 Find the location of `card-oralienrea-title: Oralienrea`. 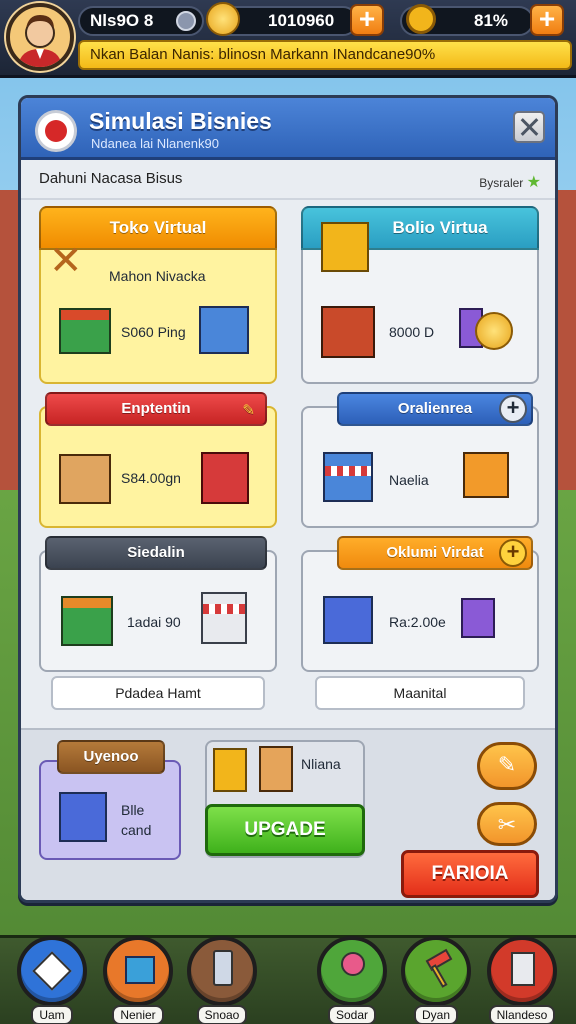

card-oralienrea-title: Oralienrea is located at coordinates (435, 408).